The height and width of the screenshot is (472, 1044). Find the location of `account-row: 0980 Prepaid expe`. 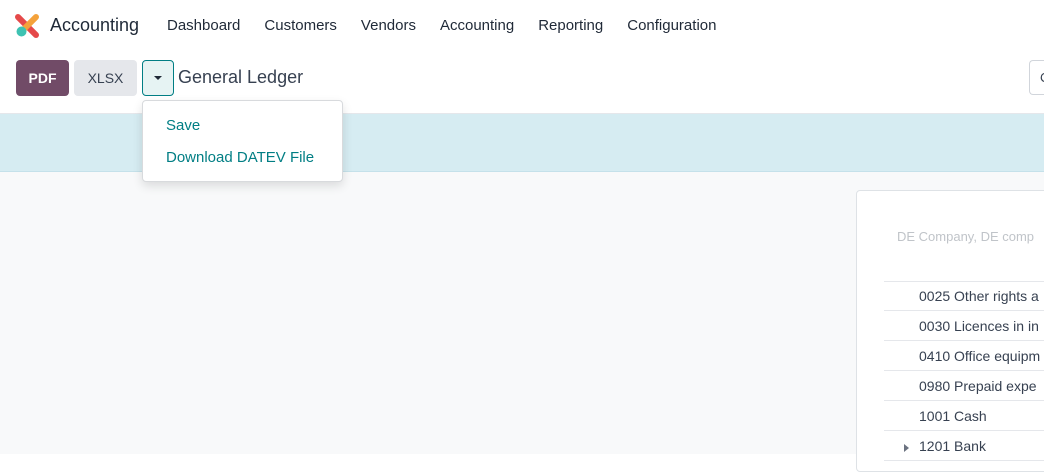

account-row: 0980 Prepaid expe is located at coordinates (964, 386).